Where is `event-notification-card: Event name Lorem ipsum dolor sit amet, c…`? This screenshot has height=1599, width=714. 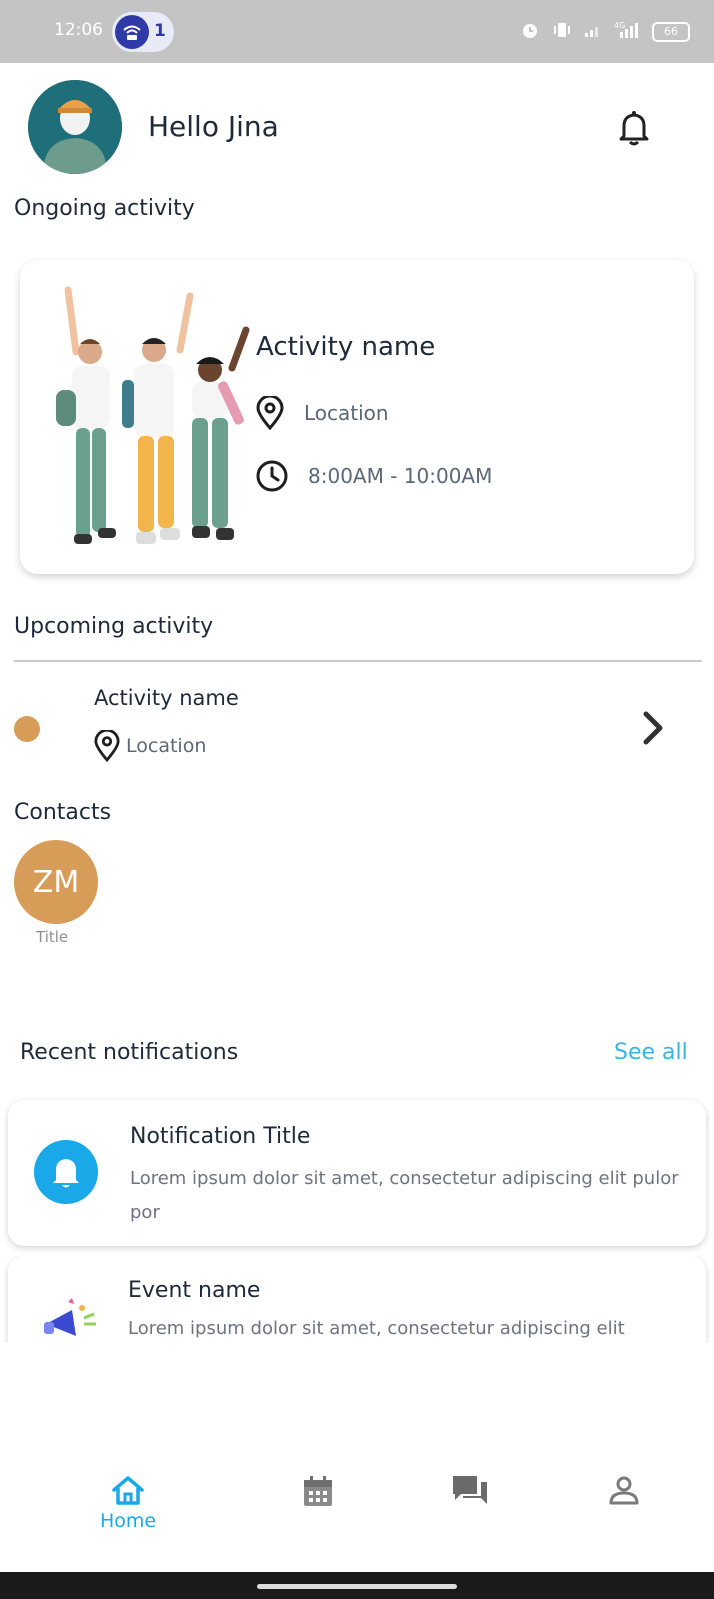 event-notification-card: Event name Lorem ipsum dolor sit amet, c… is located at coordinates (357, 1299).